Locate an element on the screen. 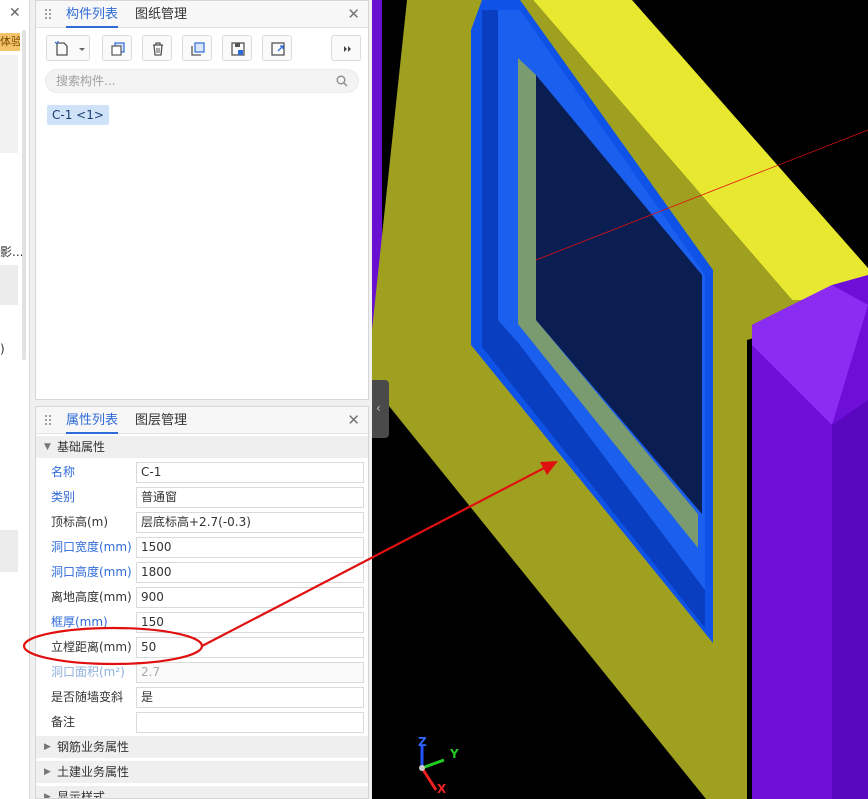 The height and width of the screenshot is (799, 868). property-value-field: 50 is located at coordinates (250, 647).